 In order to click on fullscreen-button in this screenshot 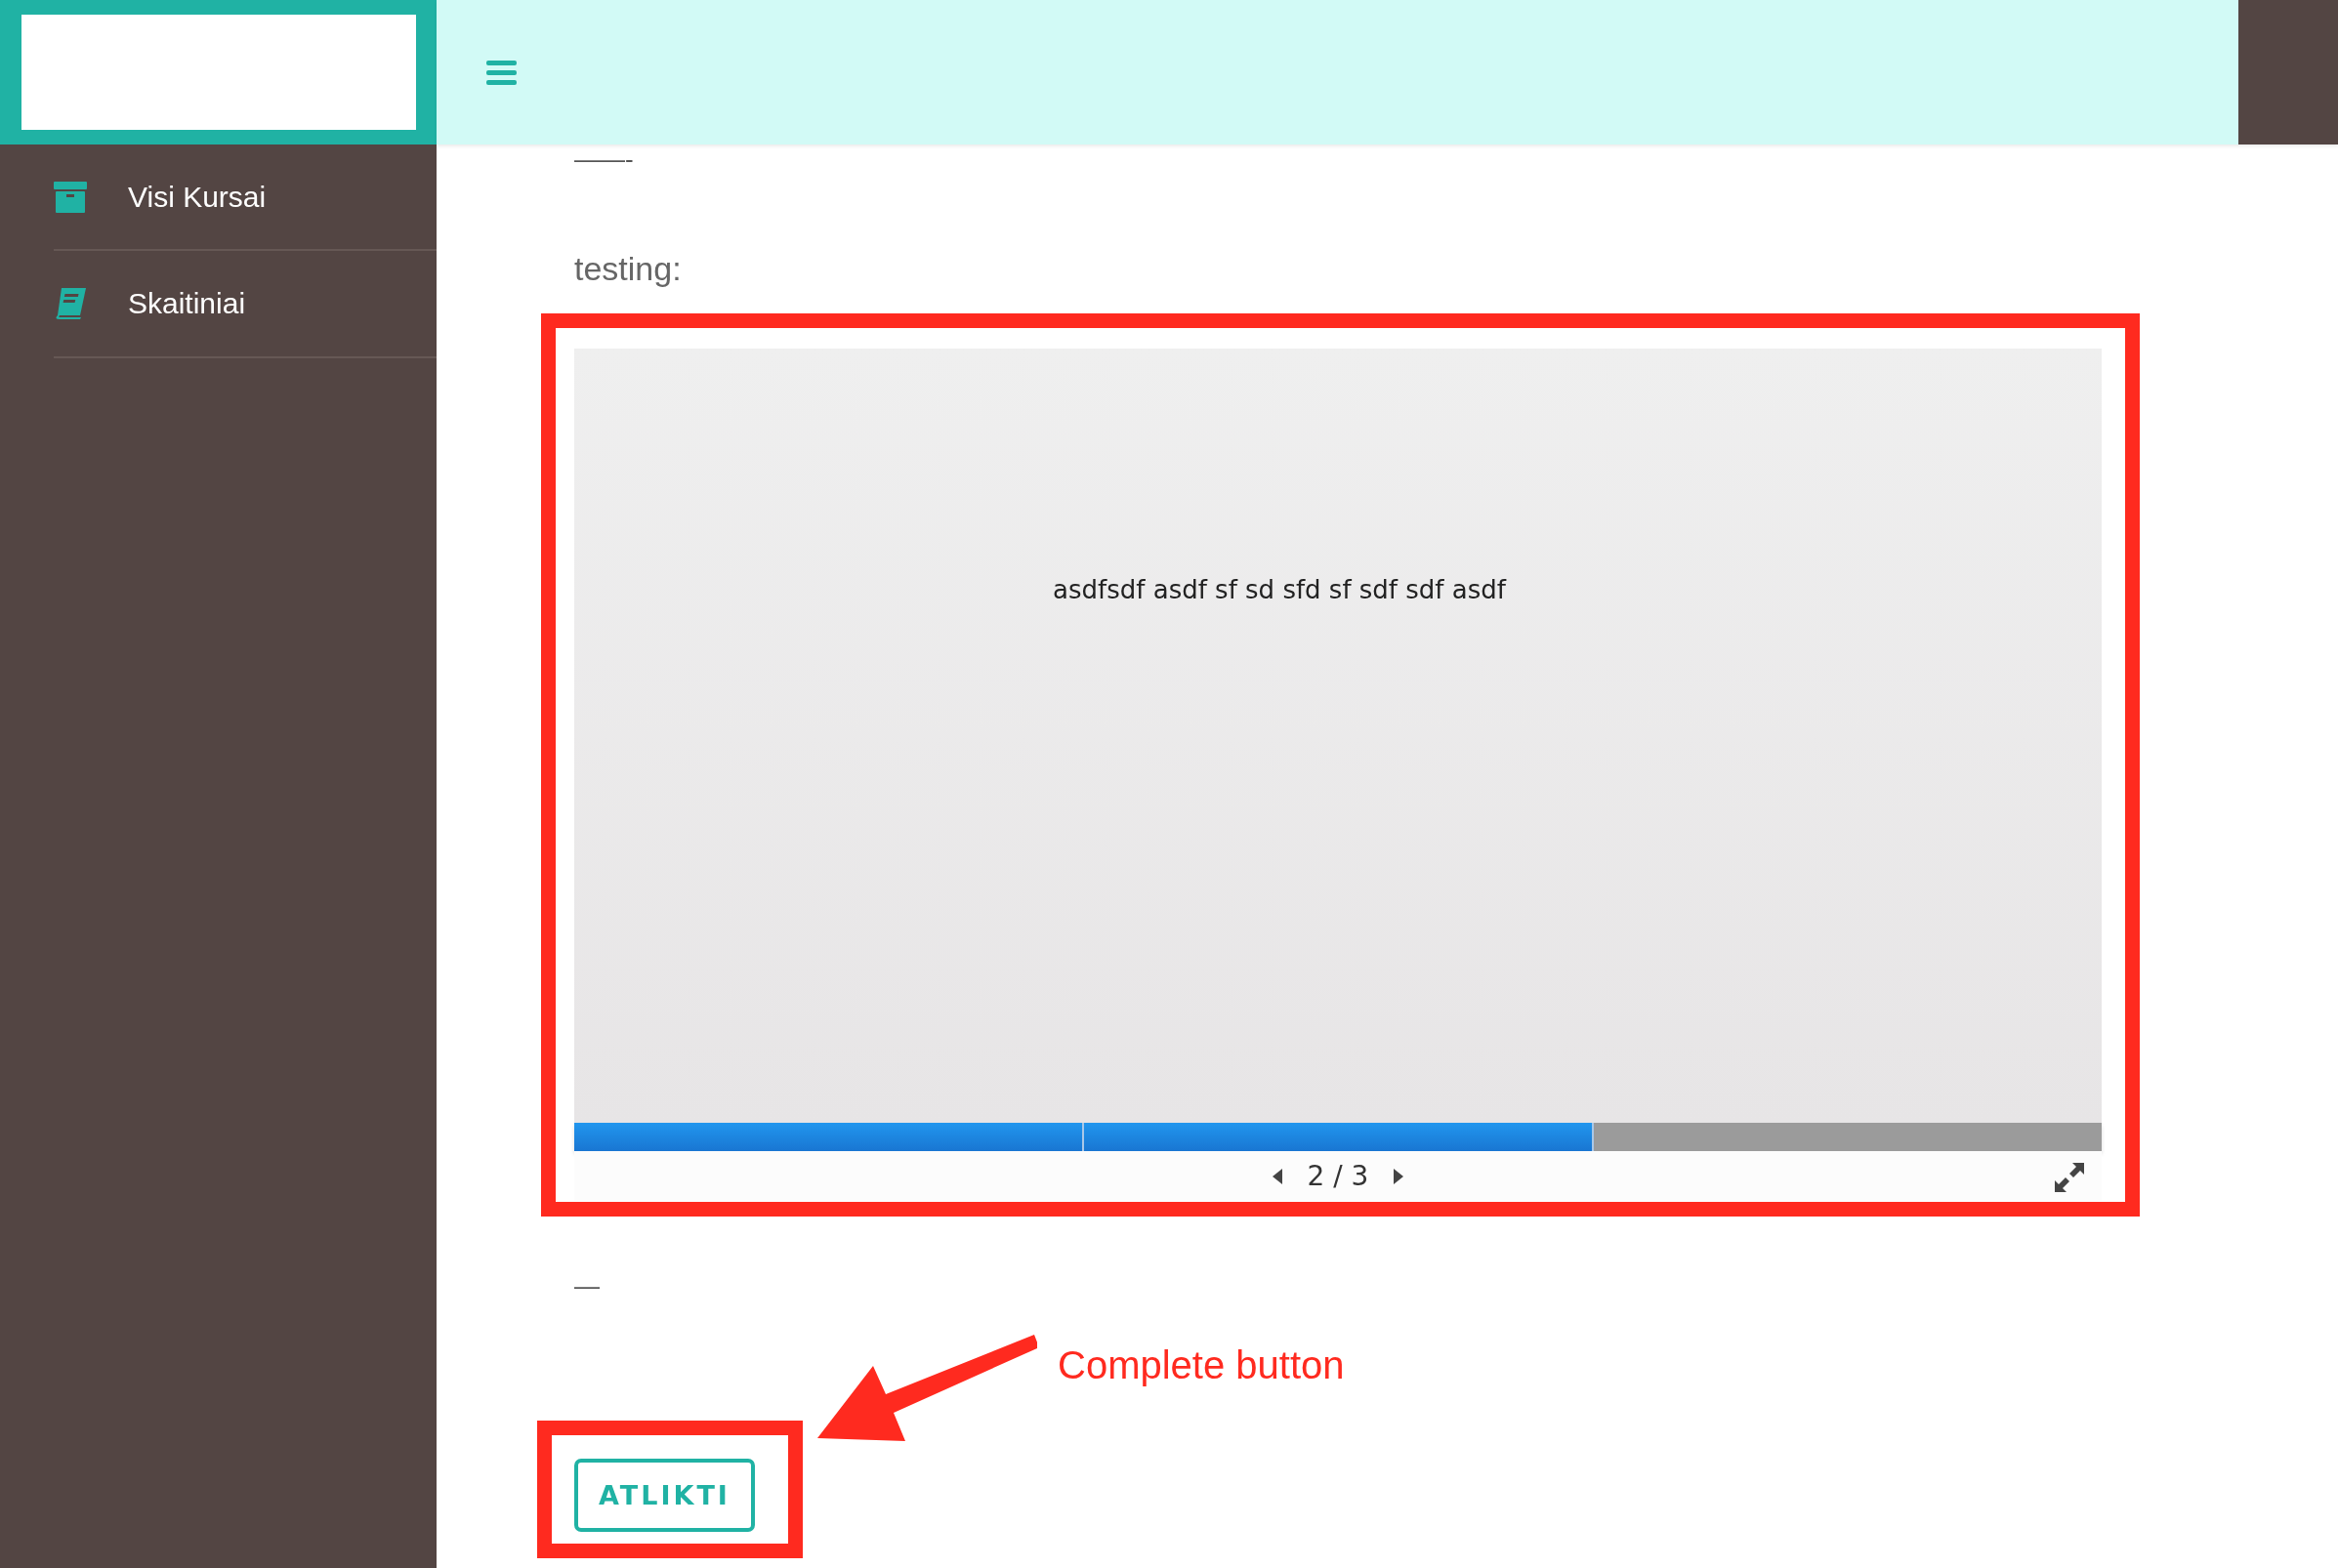, I will do `click(2069, 1177)`.